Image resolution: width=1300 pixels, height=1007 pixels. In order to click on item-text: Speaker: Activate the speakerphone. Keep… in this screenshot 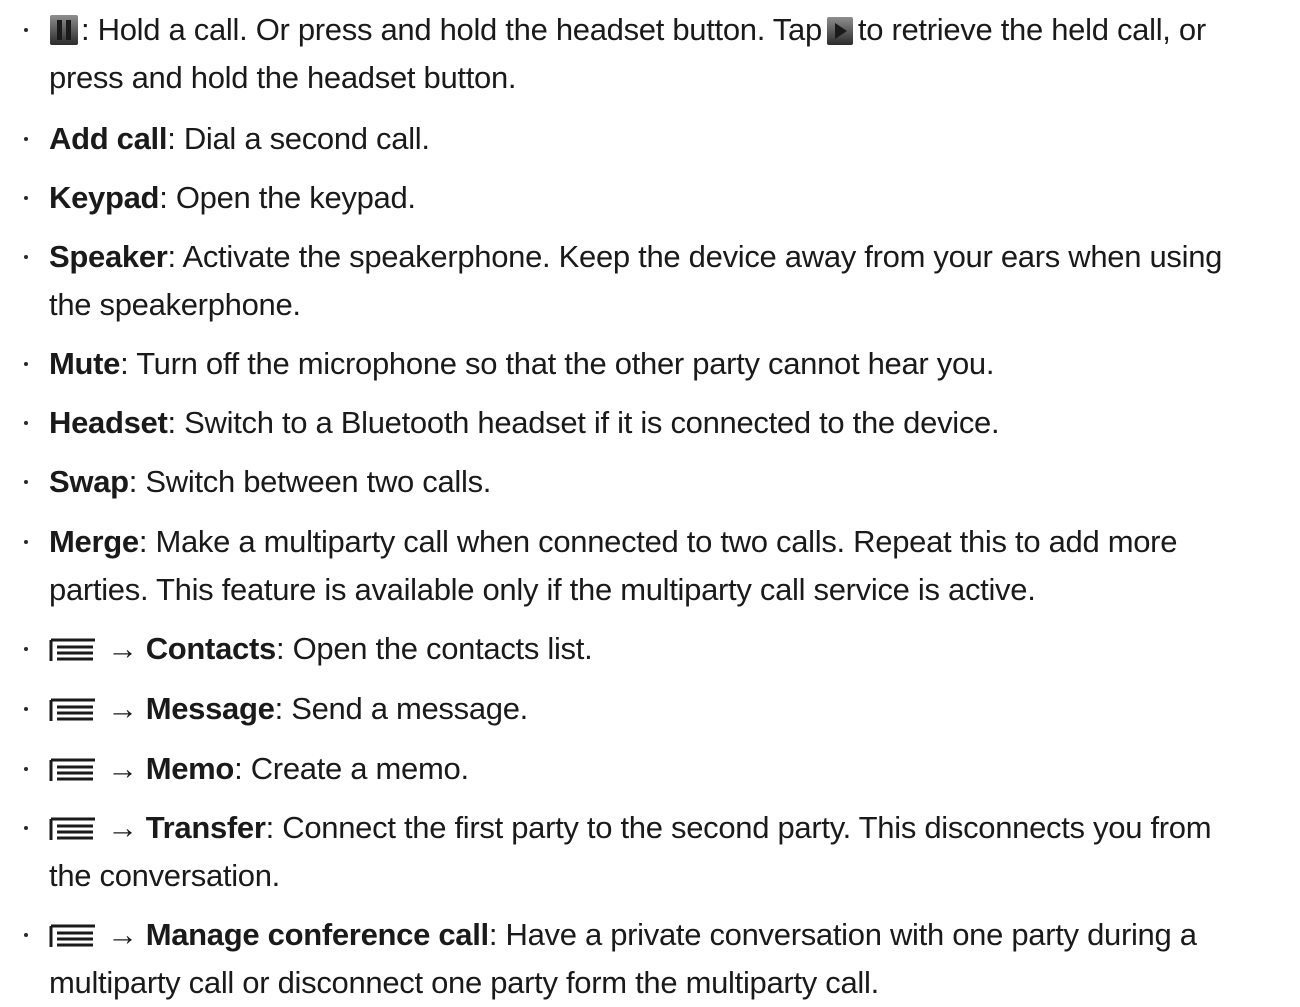, I will do `click(671, 281)`.